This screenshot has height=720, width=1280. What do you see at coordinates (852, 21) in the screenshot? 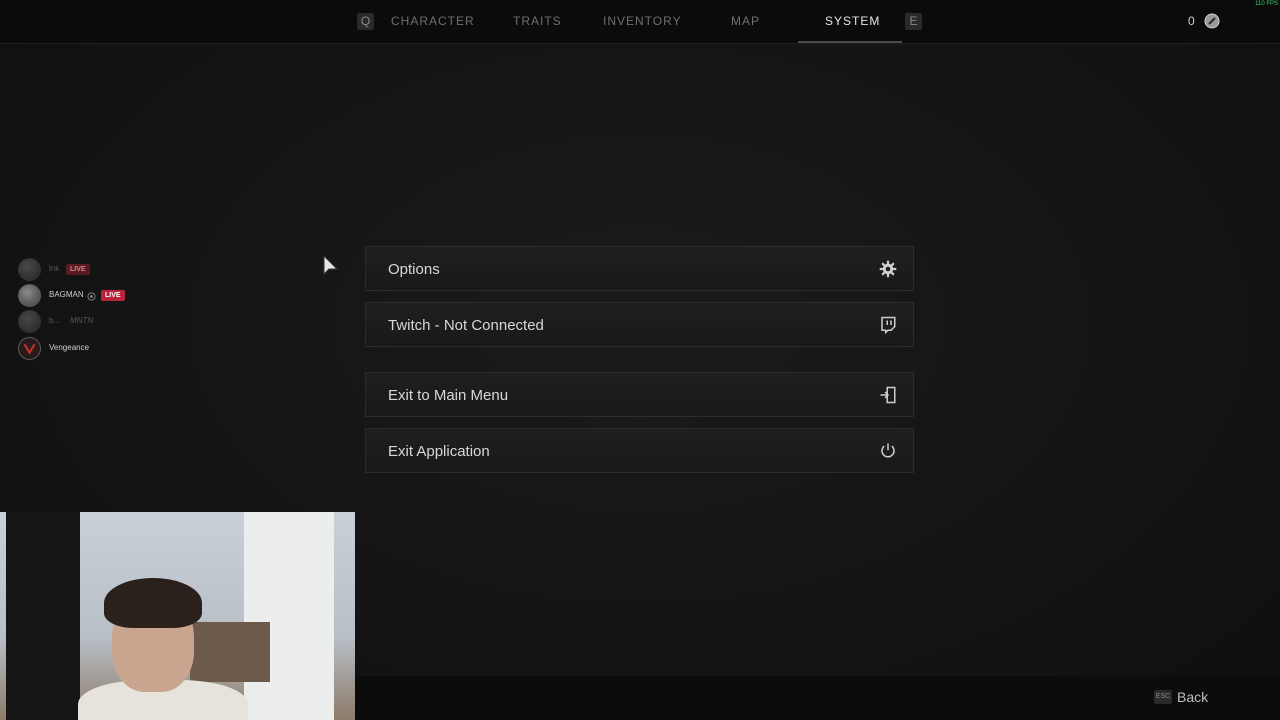
I see `tab-system: SYSTEM` at bounding box center [852, 21].